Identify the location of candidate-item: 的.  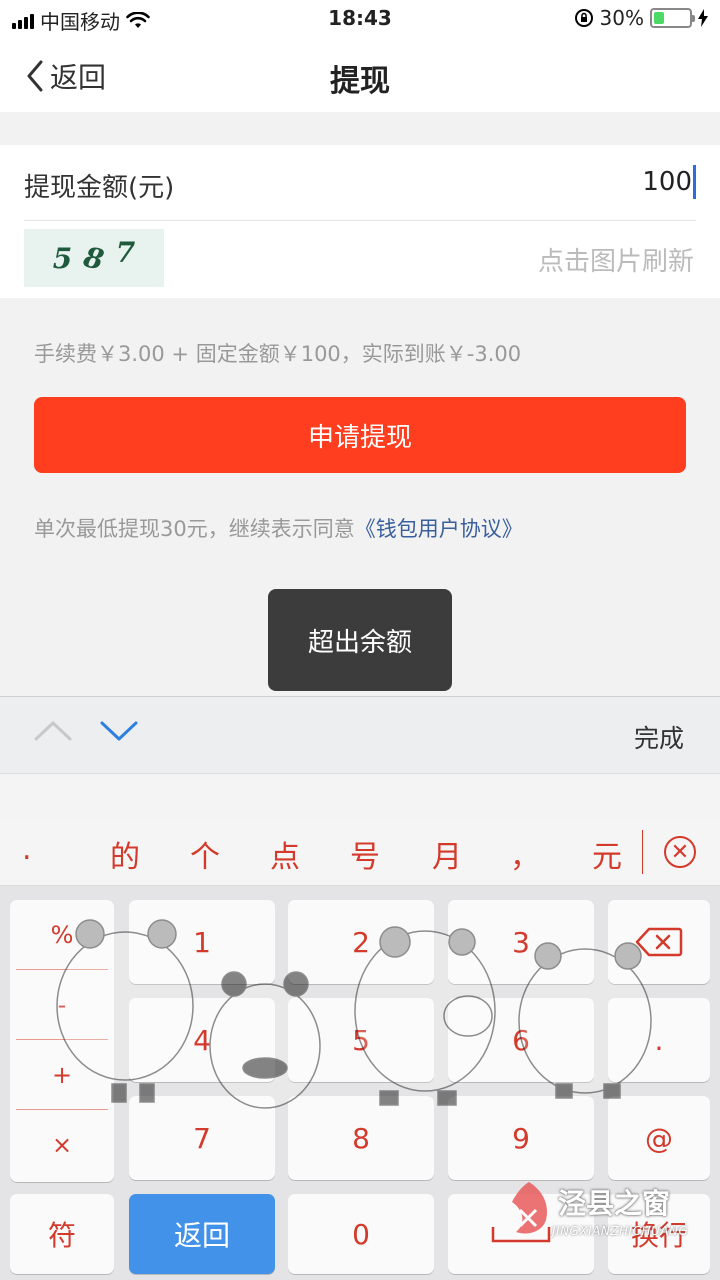
(125, 854).